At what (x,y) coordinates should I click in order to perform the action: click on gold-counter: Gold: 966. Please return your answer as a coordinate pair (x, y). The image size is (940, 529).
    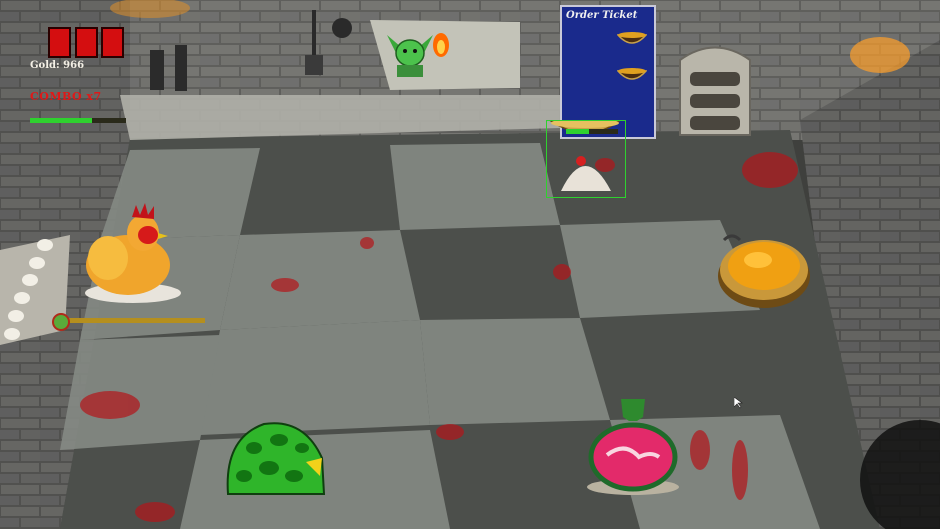
    Looking at the image, I should click on (57, 65).